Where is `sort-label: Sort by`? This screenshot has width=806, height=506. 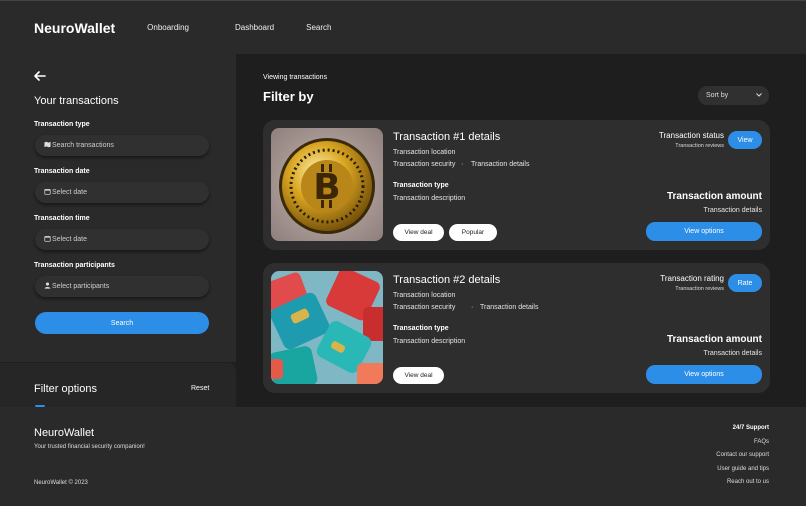 sort-label: Sort by is located at coordinates (717, 95).